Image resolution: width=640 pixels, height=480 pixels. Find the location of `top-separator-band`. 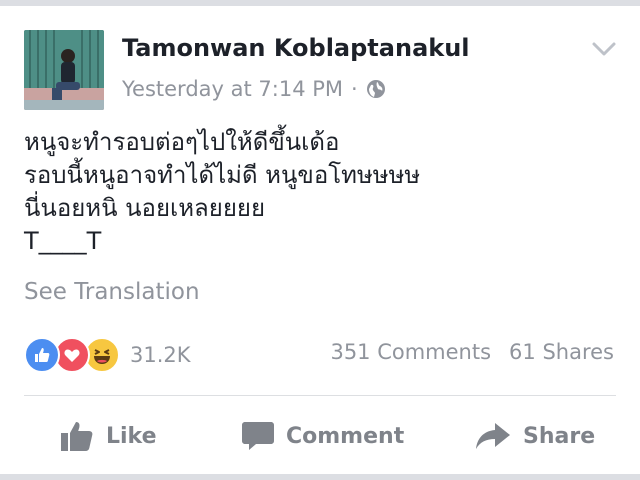

top-separator-band is located at coordinates (320, 3).